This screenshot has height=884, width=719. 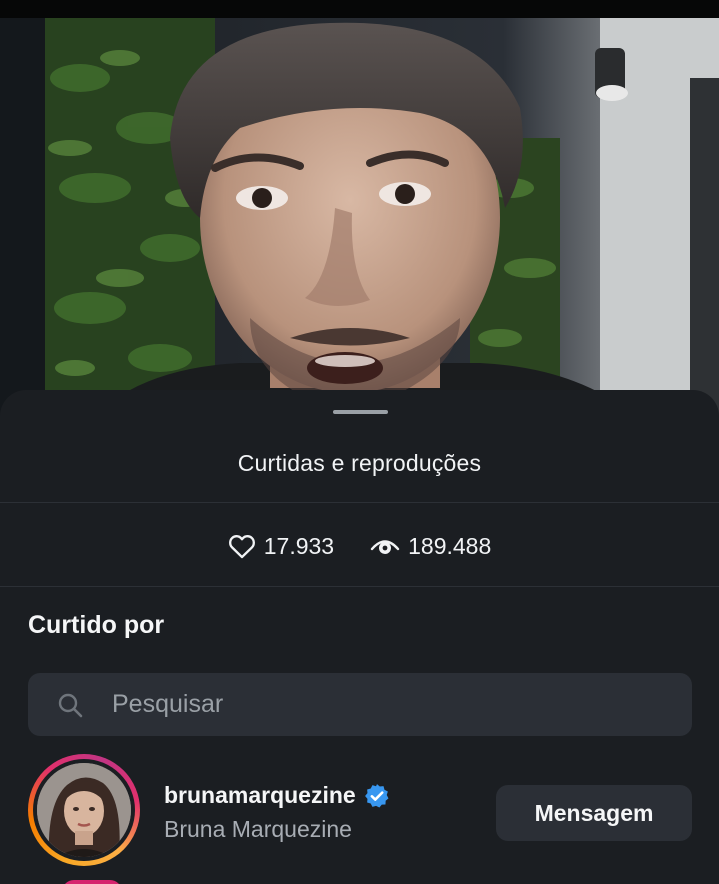 I want to click on likes-count: 17.933, so click(x=281, y=546).